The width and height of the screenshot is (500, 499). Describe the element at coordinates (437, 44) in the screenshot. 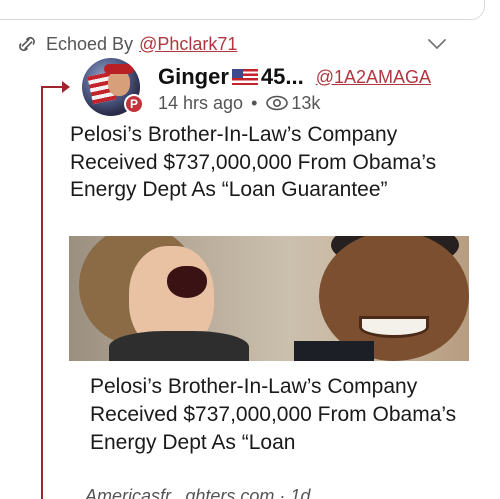

I see `chevron-down-icon` at that location.